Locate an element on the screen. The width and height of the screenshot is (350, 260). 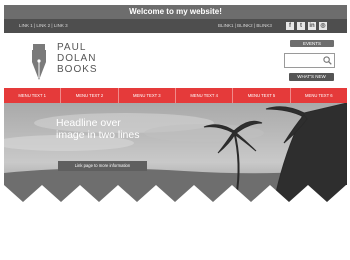
twitter-icon: t is located at coordinates (301, 26).